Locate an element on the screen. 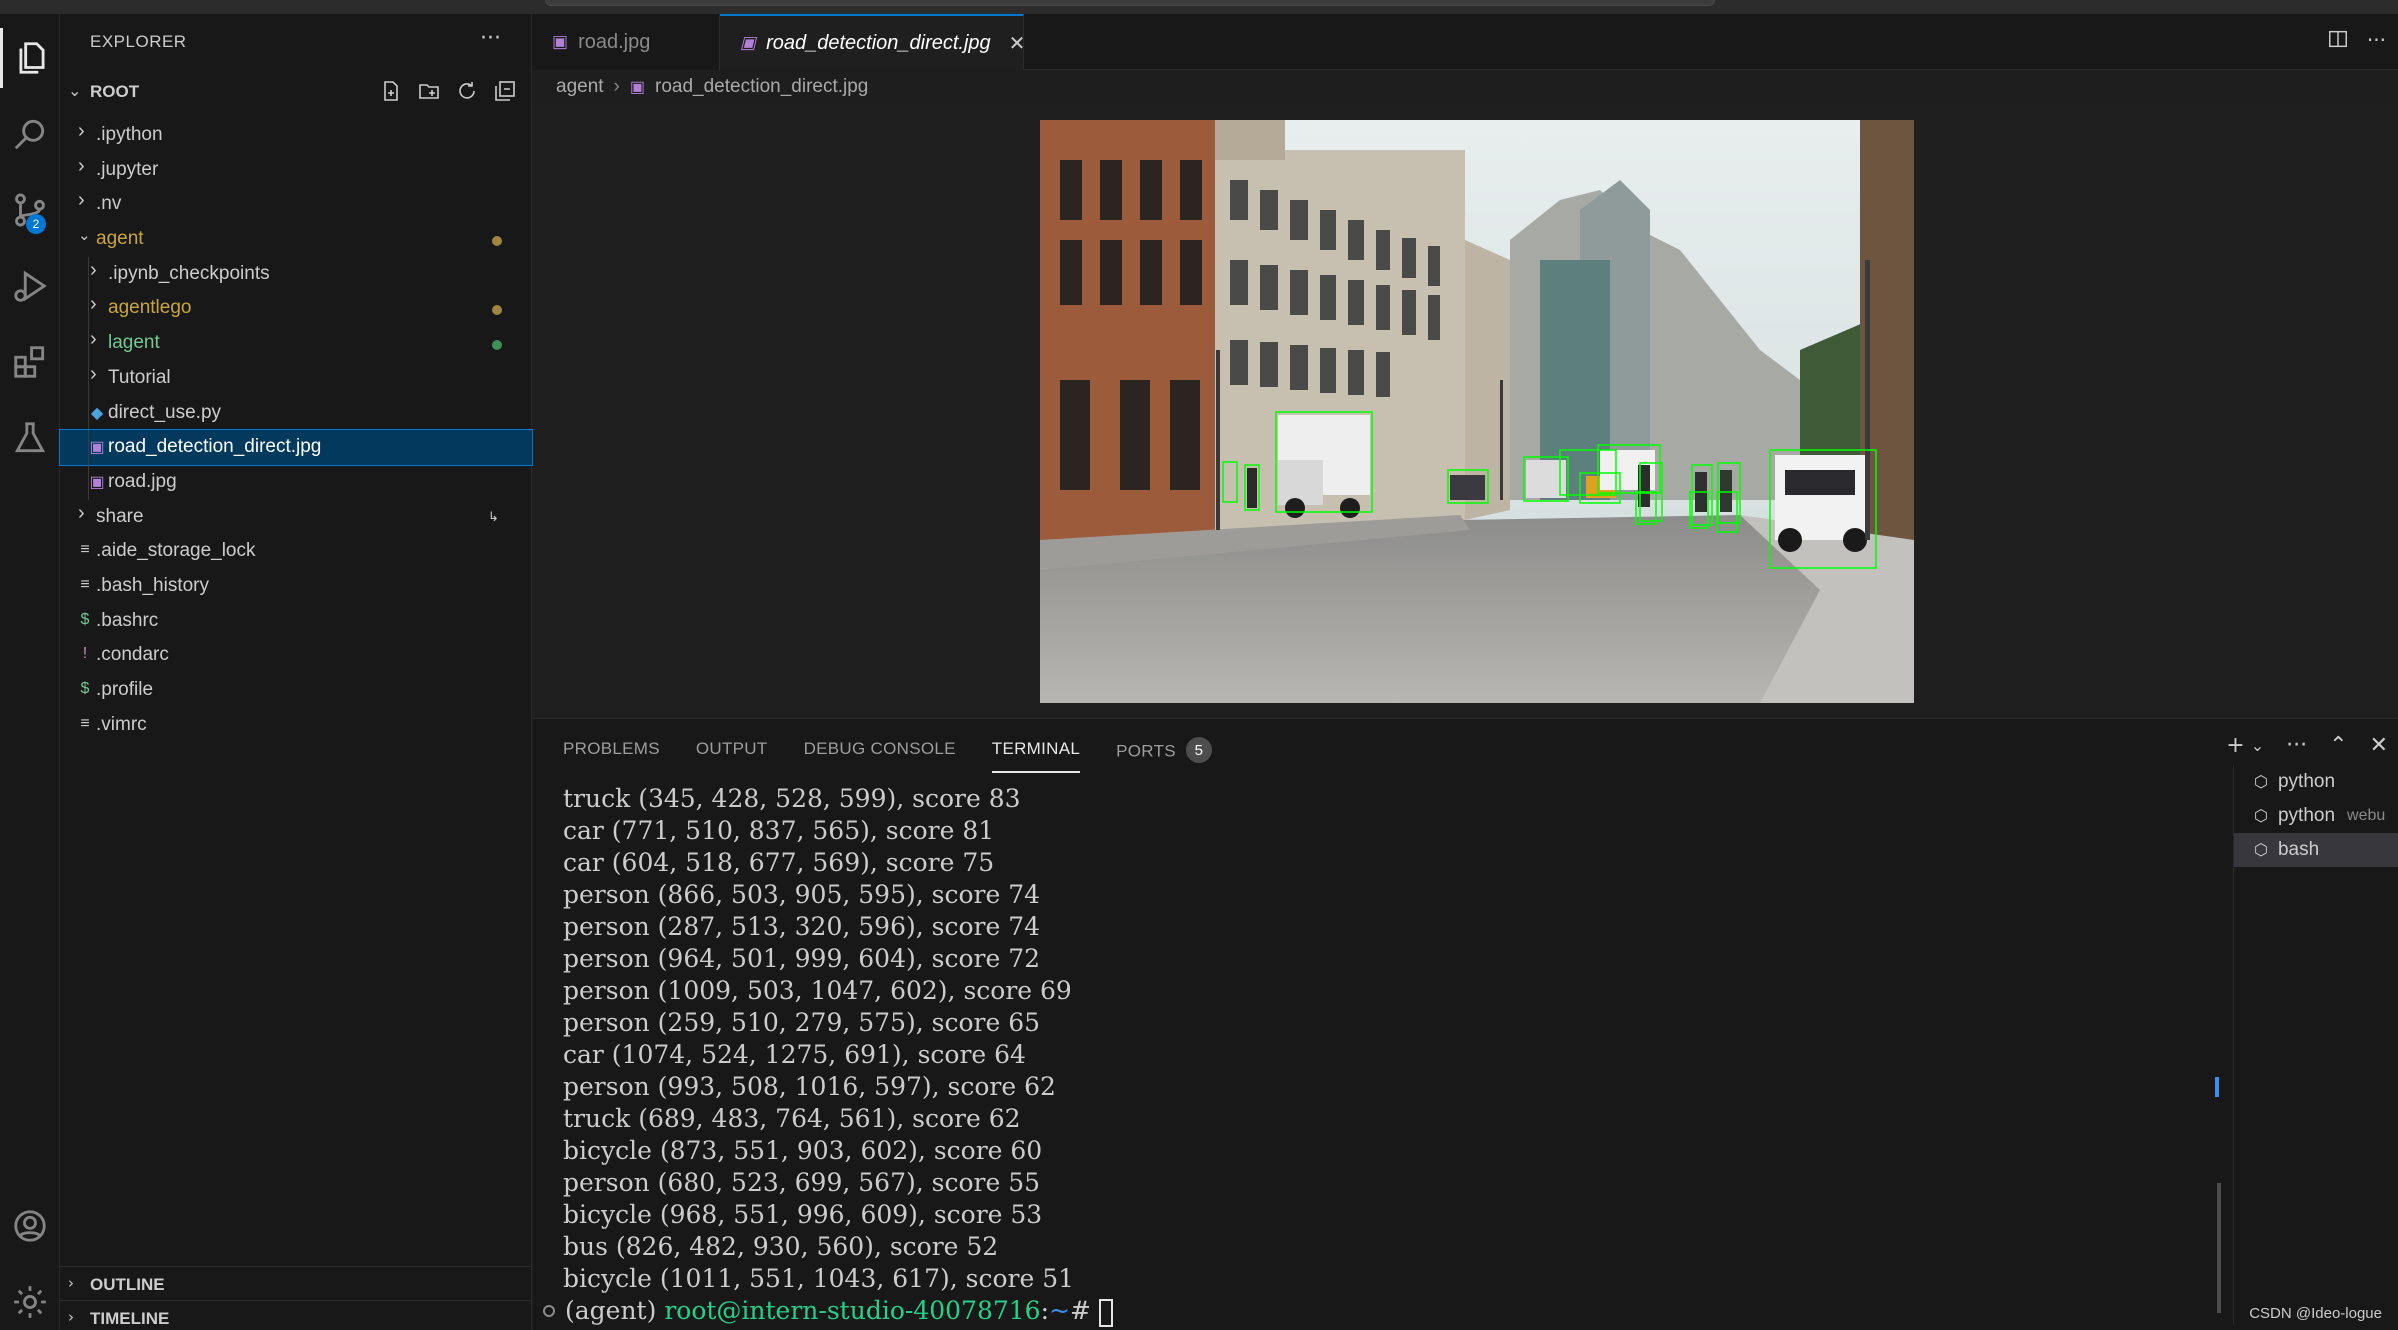 The height and width of the screenshot is (1330, 2398). tab-problems: PROBLEMS is located at coordinates (611, 756).